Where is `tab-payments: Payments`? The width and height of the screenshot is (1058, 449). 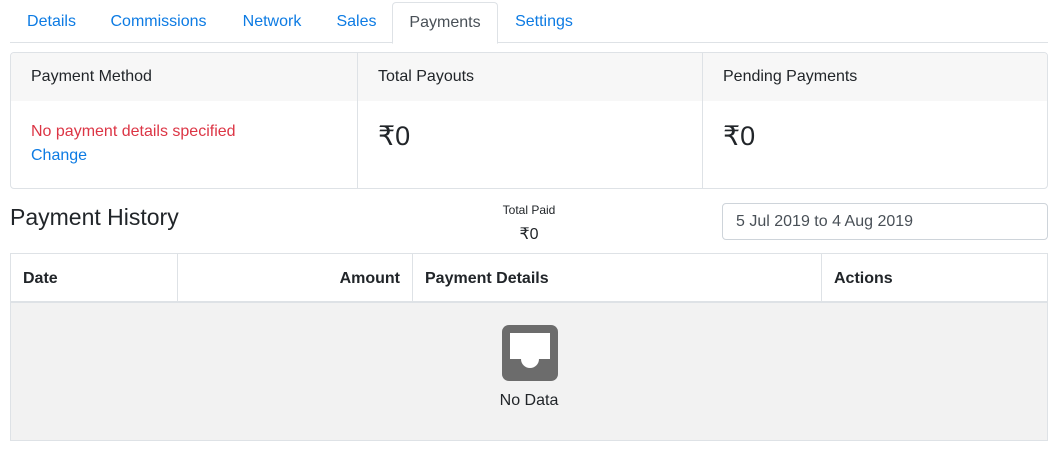
tab-payments: Payments is located at coordinates (445, 23).